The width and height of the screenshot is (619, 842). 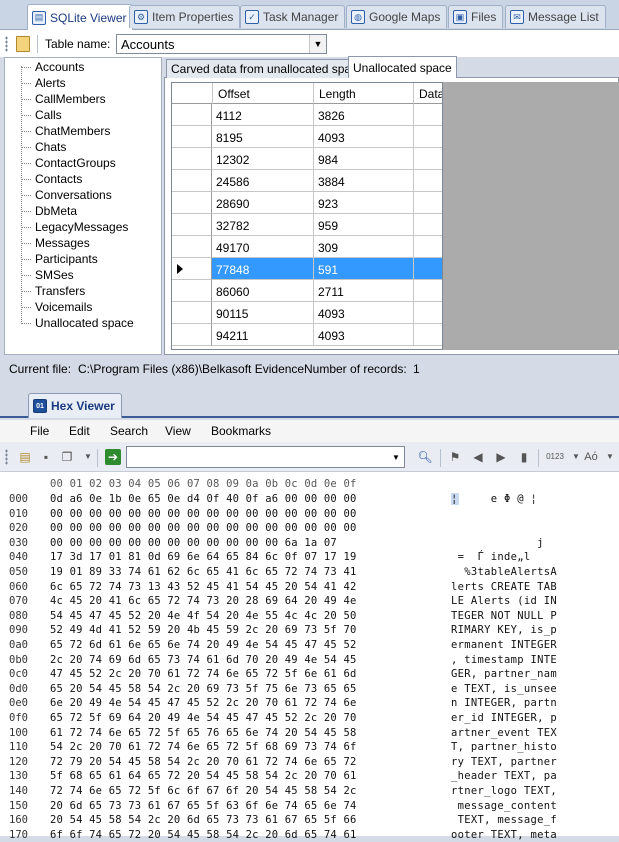 What do you see at coordinates (428, 93) in the screenshot?
I see `column-header-data: Data` at bounding box center [428, 93].